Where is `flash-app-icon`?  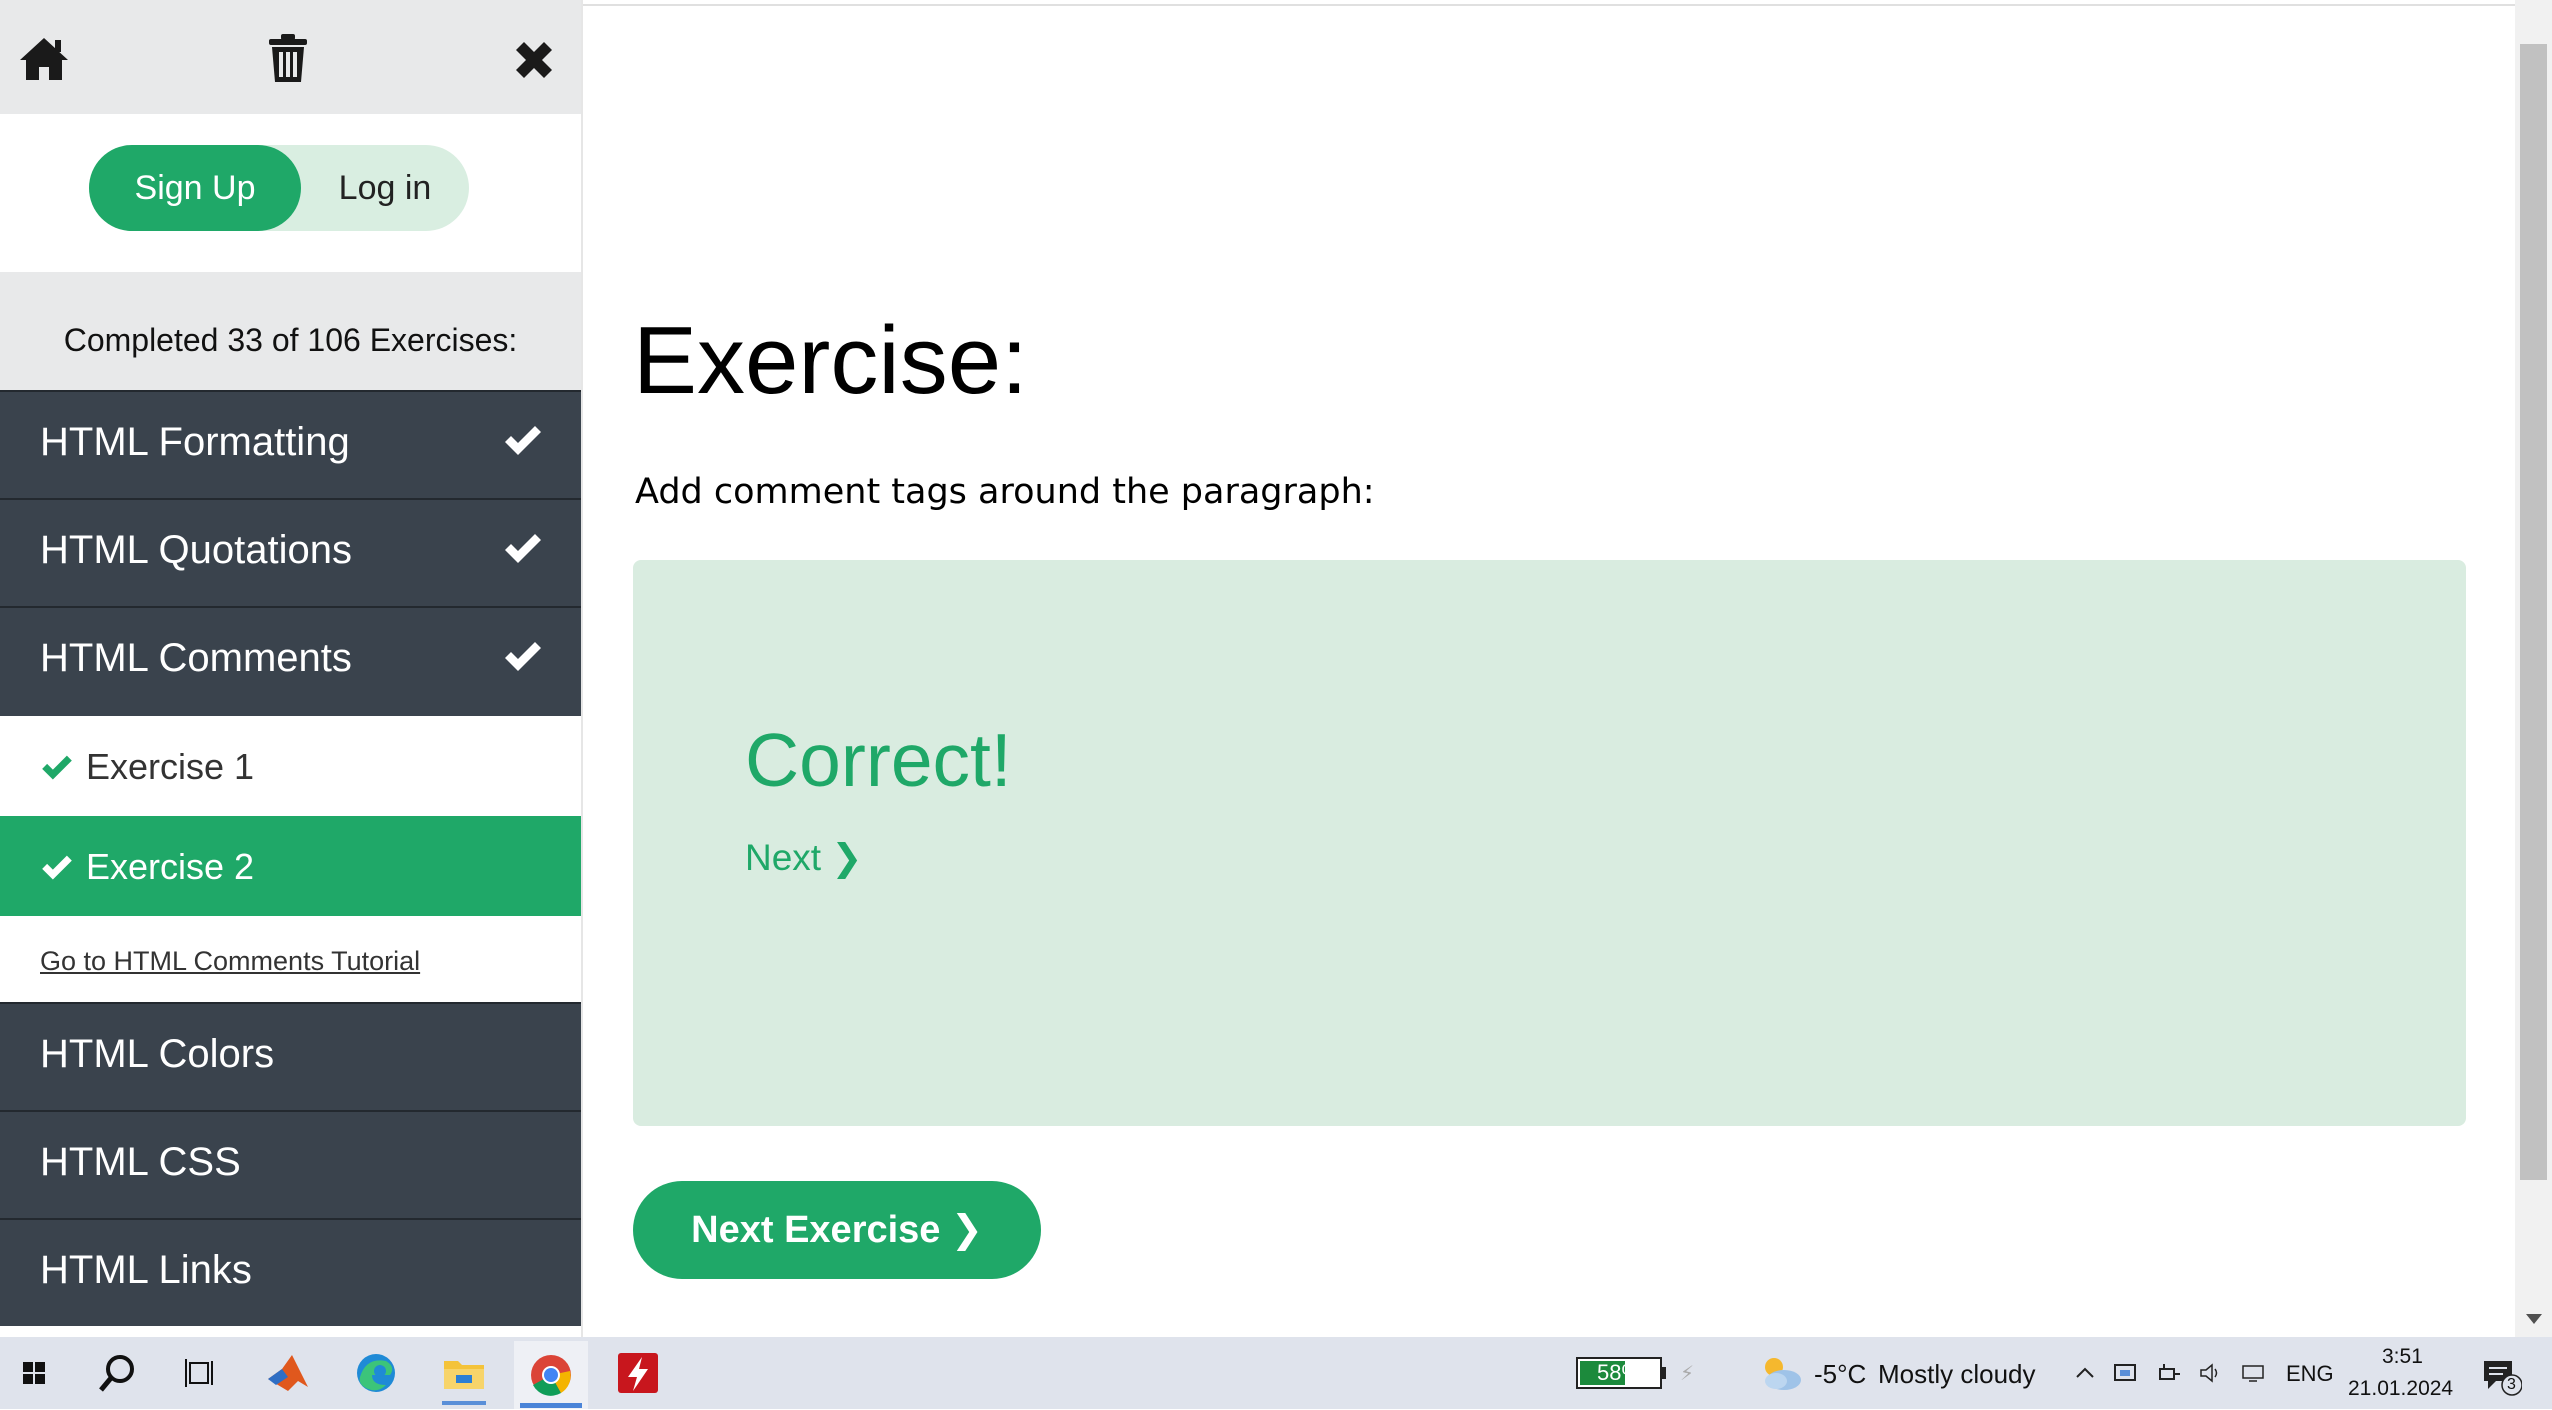
flash-app-icon is located at coordinates (638, 1373).